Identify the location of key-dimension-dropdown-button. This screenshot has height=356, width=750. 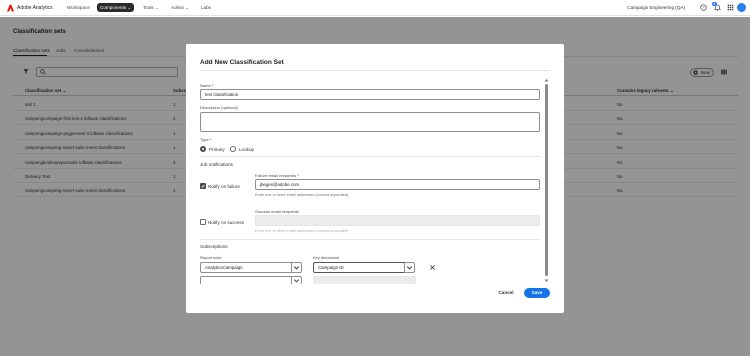
(409, 267).